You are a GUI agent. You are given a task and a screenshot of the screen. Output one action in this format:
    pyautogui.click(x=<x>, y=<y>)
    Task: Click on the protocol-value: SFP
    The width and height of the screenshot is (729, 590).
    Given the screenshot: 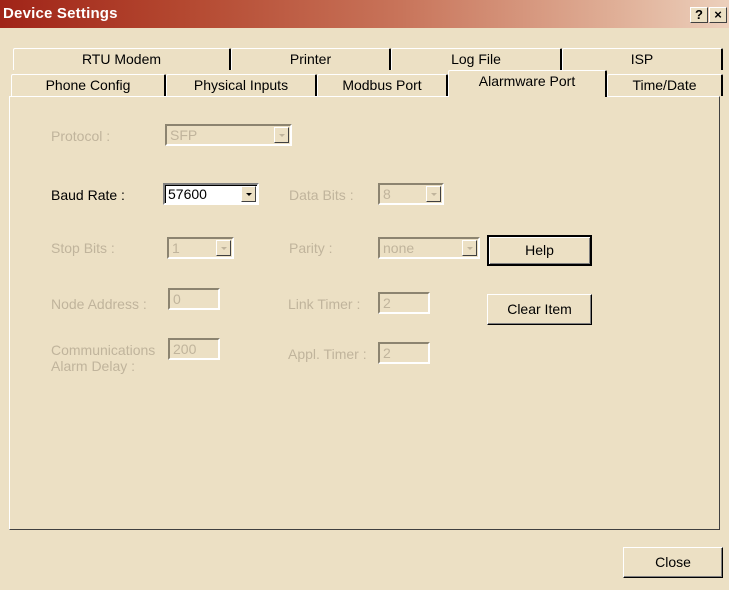 What is the action you would take?
    pyautogui.click(x=184, y=135)
    